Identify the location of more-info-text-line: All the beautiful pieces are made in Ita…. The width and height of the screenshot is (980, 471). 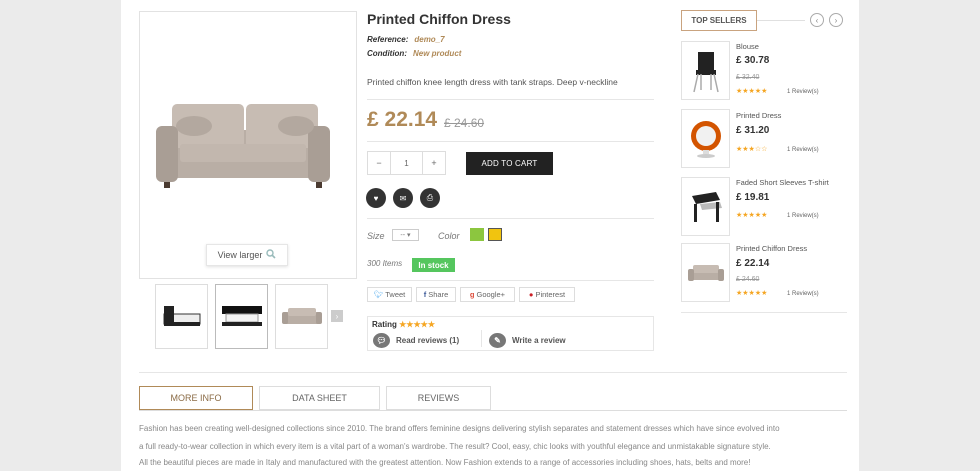
(445, 462).